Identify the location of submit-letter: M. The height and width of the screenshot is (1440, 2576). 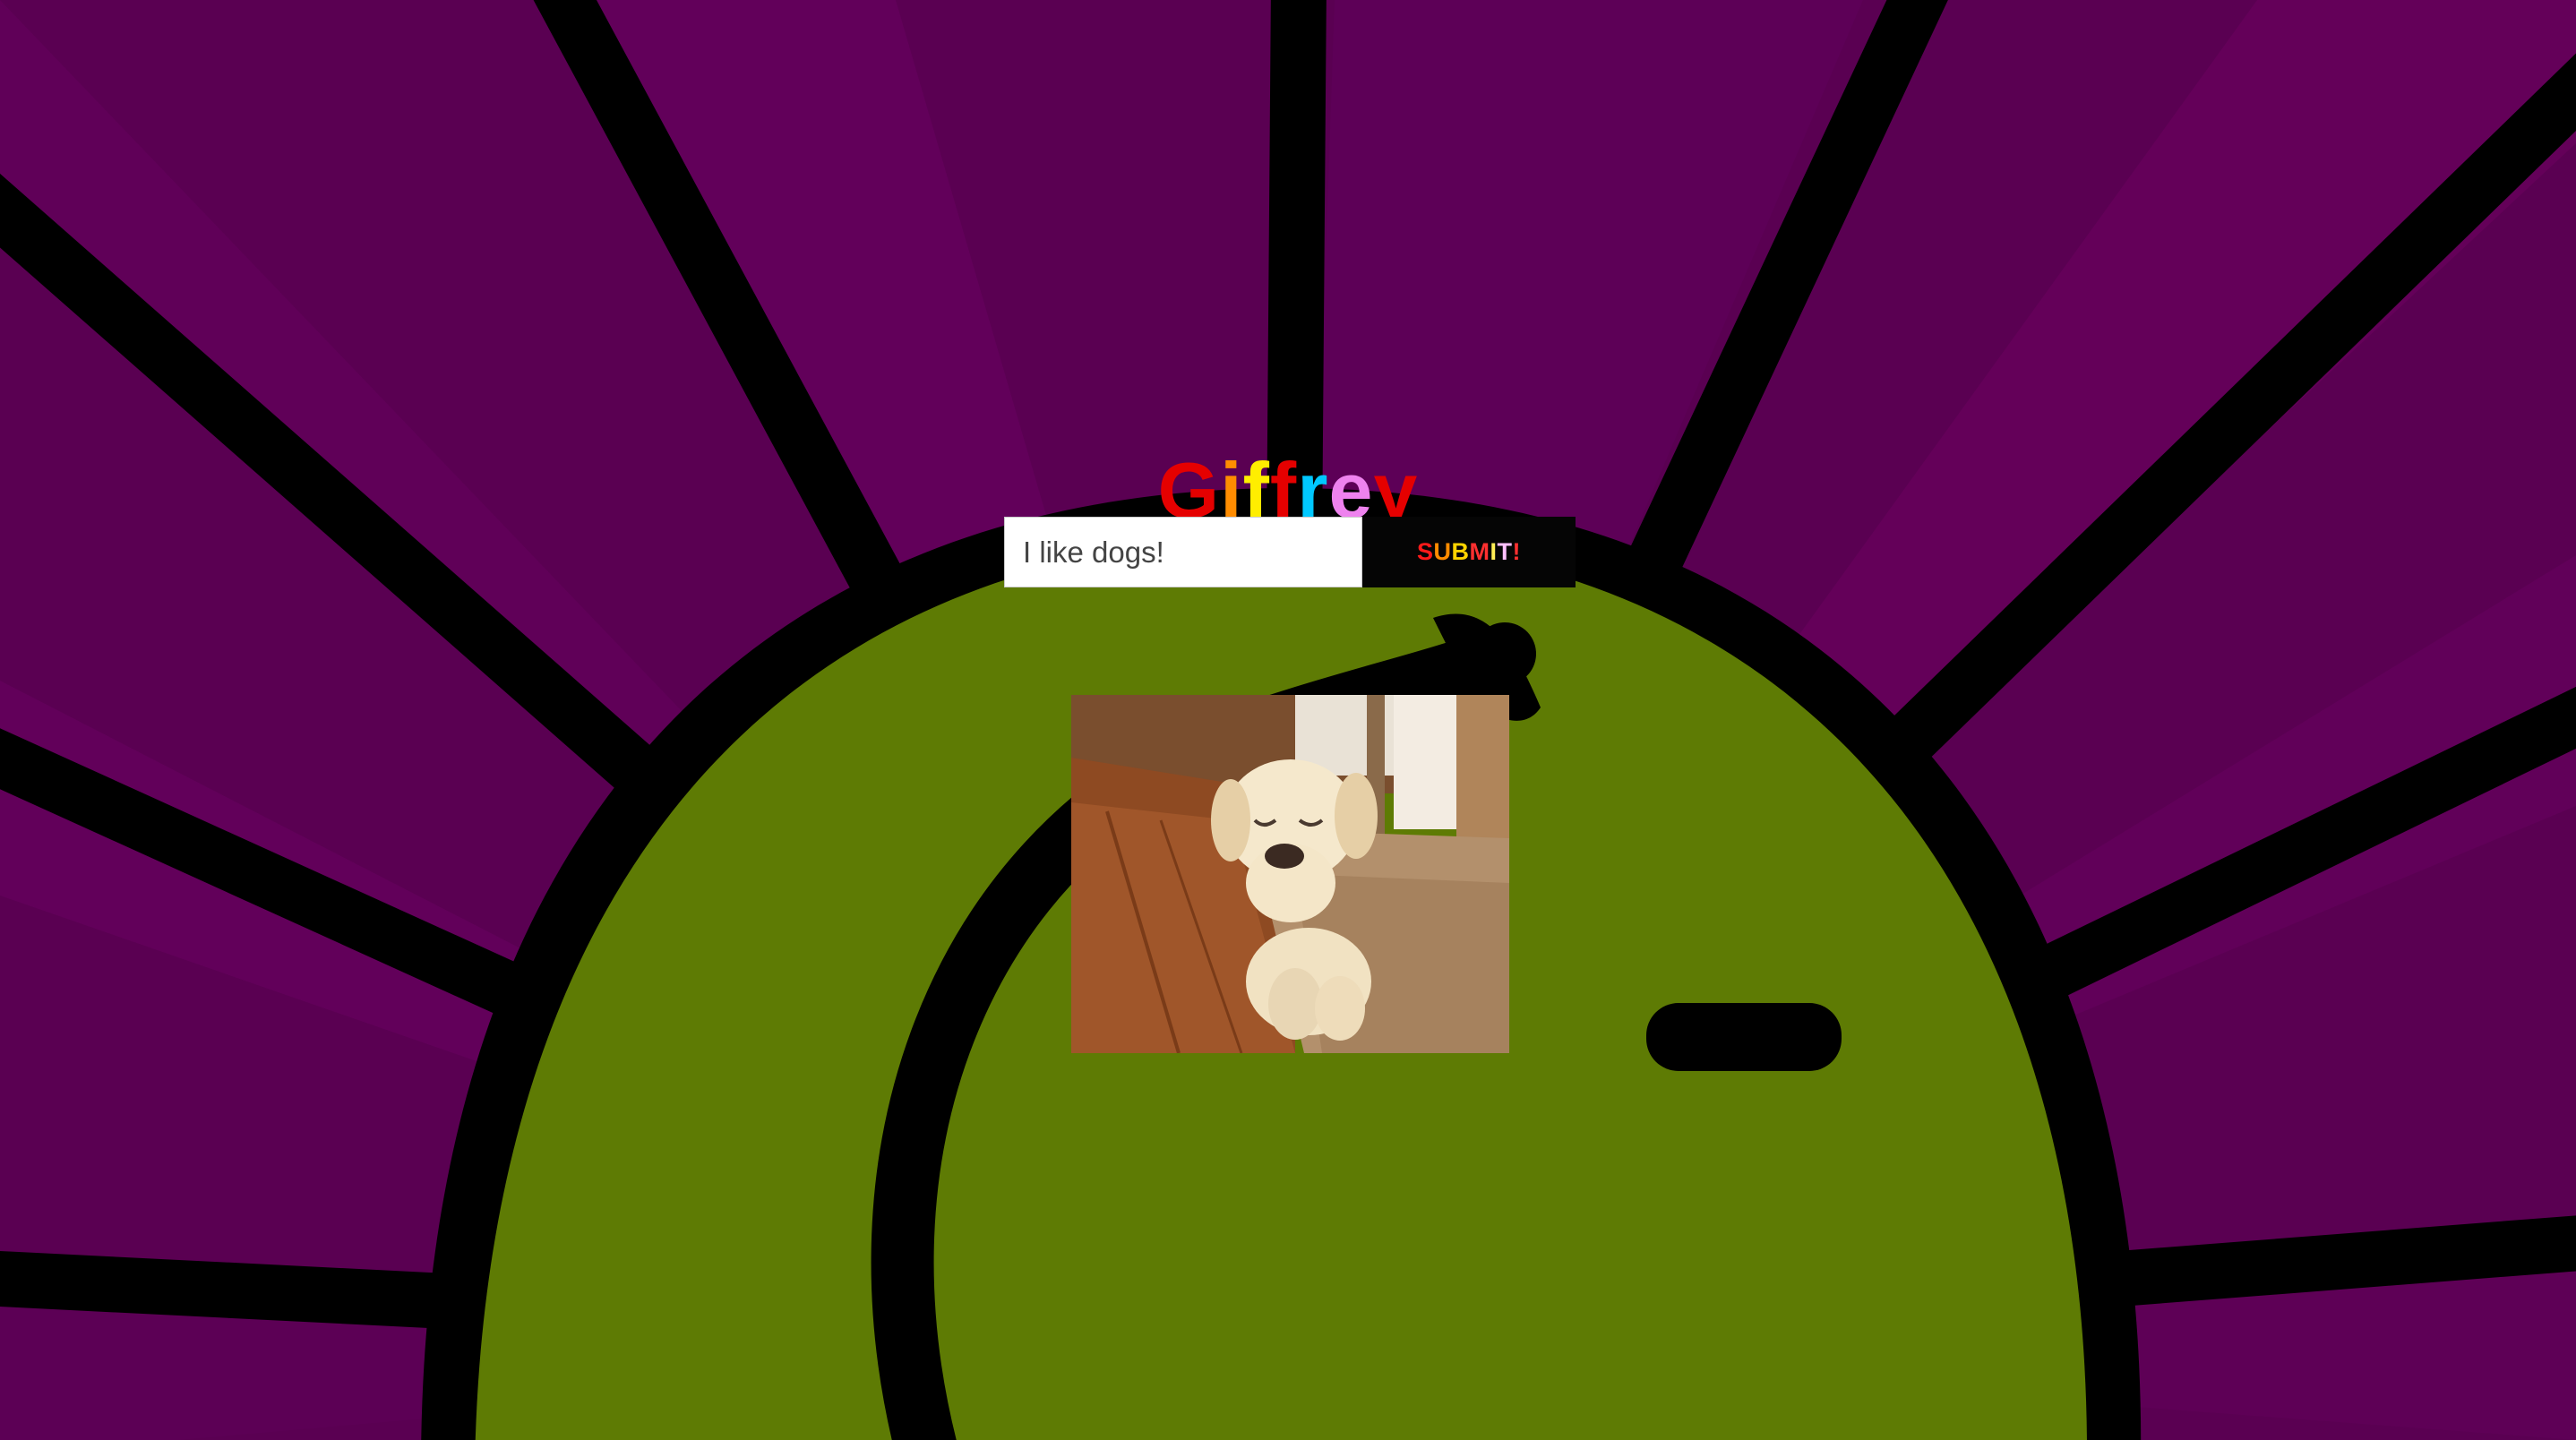
(1479, 551).